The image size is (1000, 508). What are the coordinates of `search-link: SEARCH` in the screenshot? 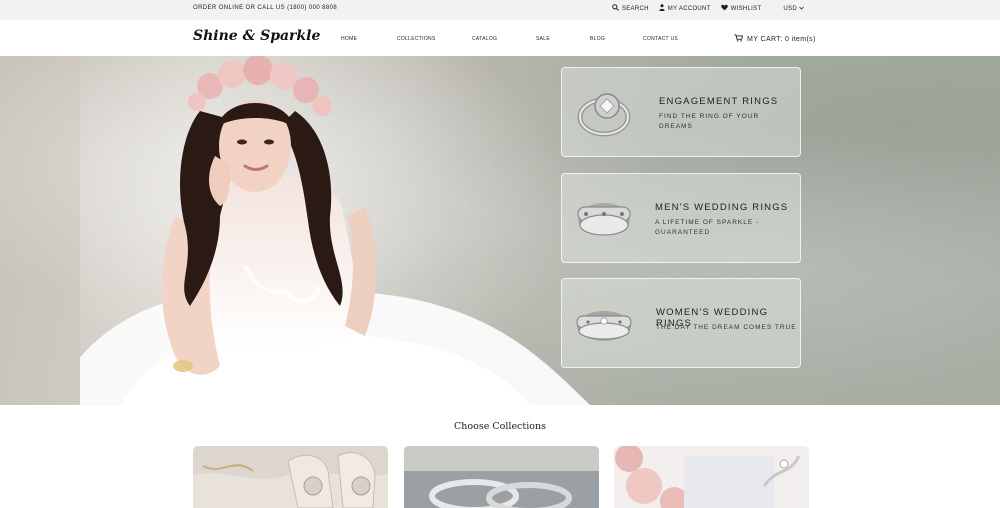 It's located at (630, 8).